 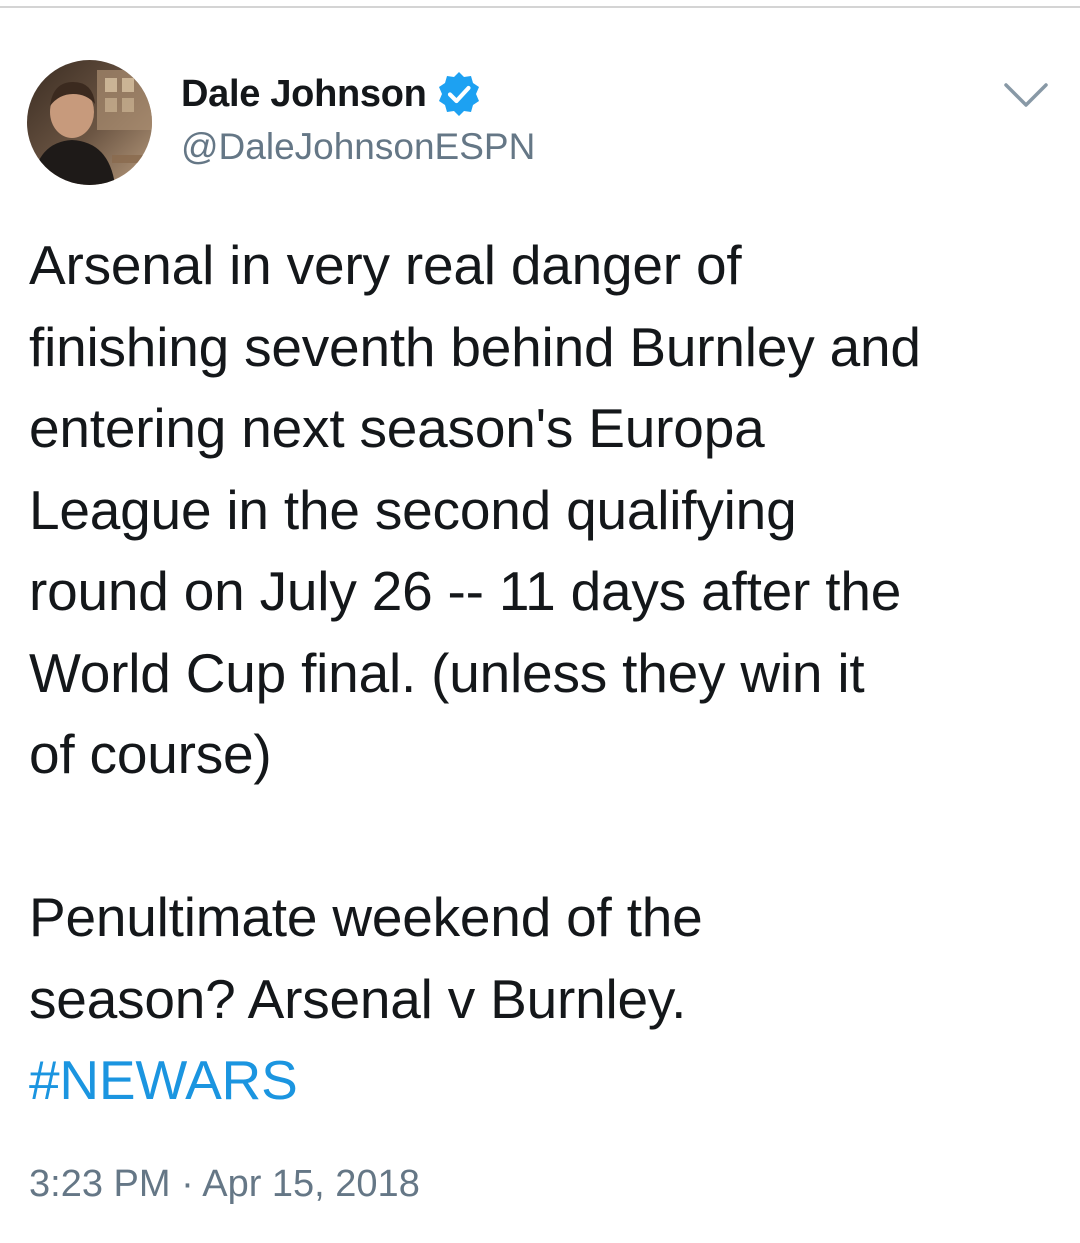 What do you see at coordinates (397, 428) in the screenshot?
I see `tweet-text-line: entering next season's Europa` at bounding box center [397, 428].